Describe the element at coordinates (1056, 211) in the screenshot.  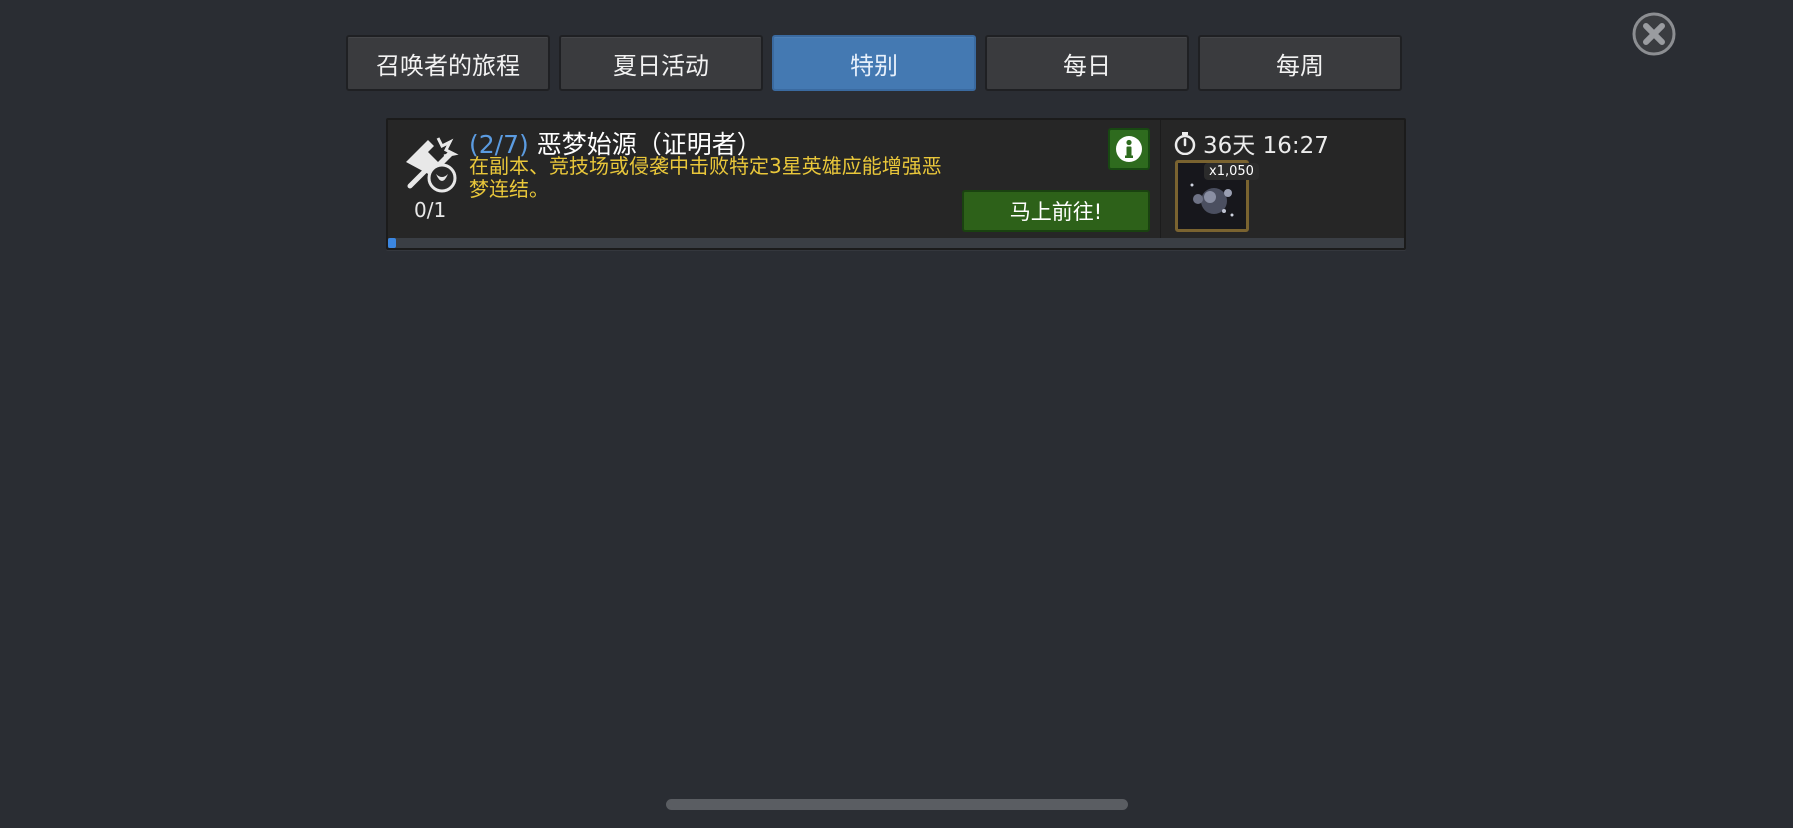
I see `go-now-button: 马上前往!` at that location.